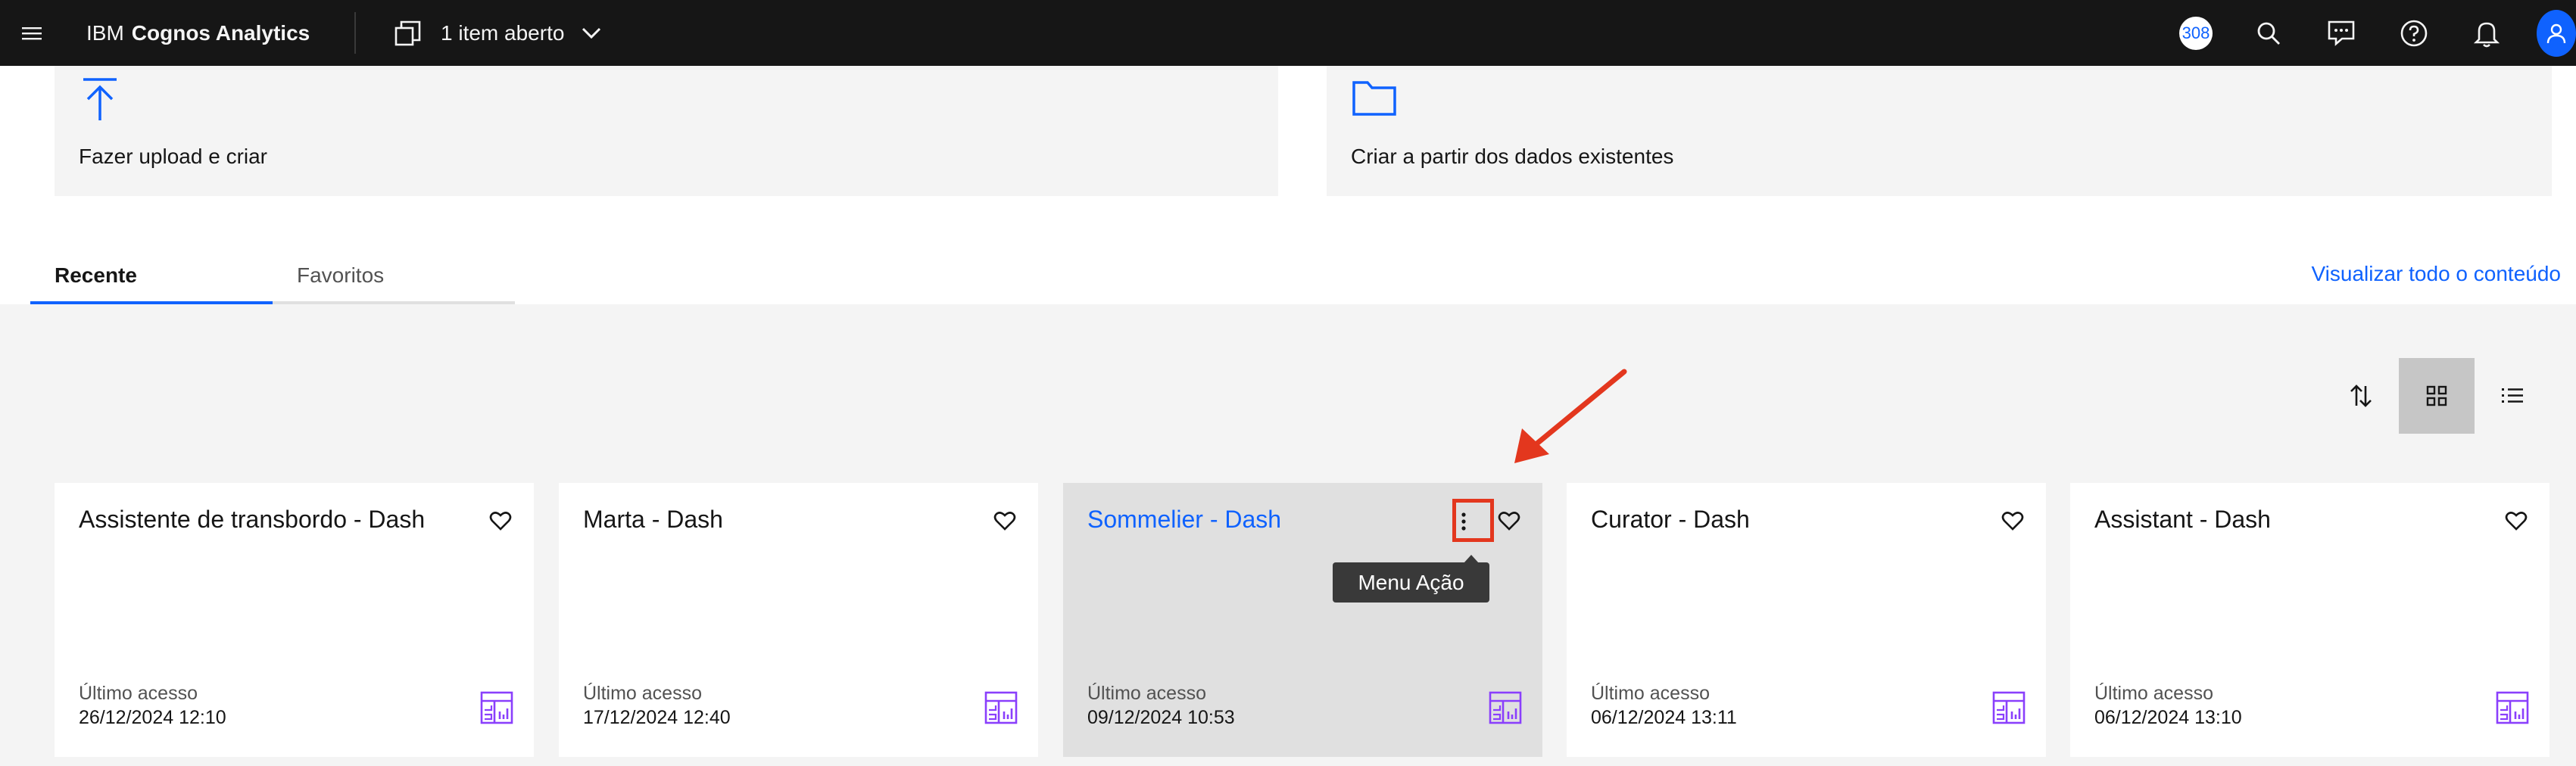 The image size is (2576, 766). I want to click on user-avatar, so click(2549, 33).